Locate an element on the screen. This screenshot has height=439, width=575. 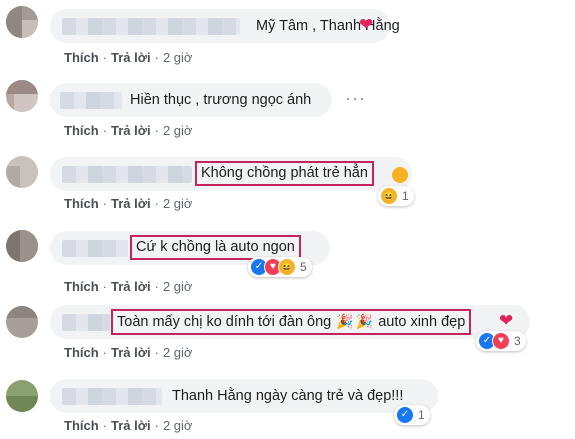
reaction-summary: ✓ 1 is located at coordinates (412, 415).